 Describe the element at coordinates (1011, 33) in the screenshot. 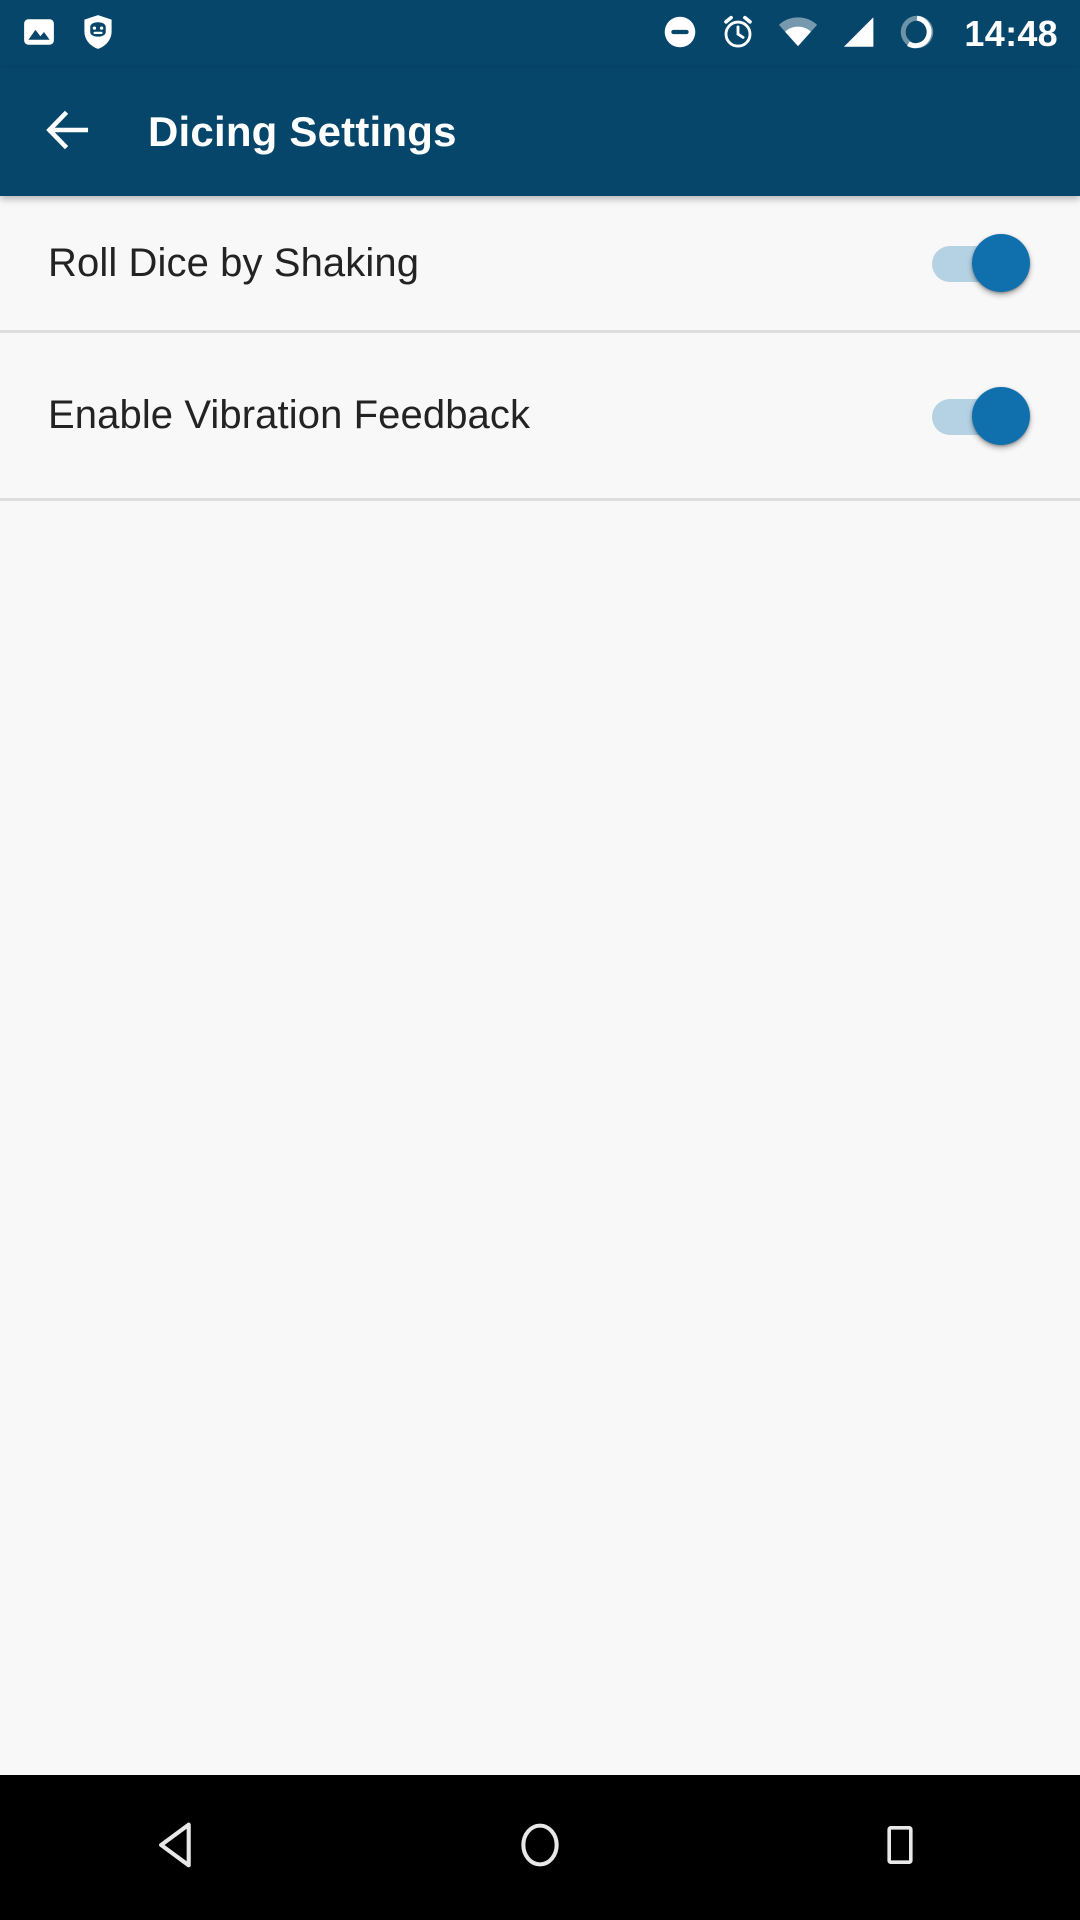

I see `status-bar-clock: 14:48` at that location.